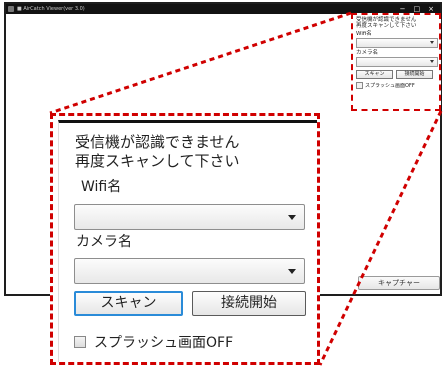 The image size is (446, 370). I want to click on window-title: ■ AirCatch Viewer(ver 3.0), so click(51, 9).